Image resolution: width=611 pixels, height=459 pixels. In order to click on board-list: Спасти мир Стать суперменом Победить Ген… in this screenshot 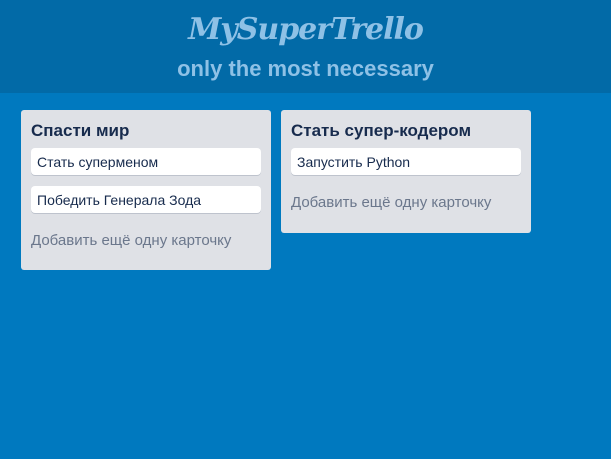, I will do `click(146, 190)`.